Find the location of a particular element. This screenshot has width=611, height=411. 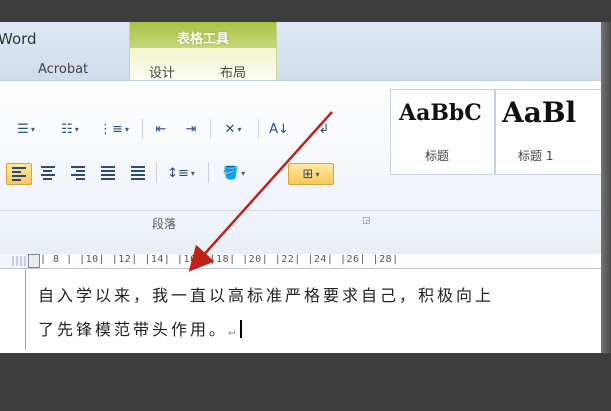

align-left-icon is located at coordinates (19, 174).